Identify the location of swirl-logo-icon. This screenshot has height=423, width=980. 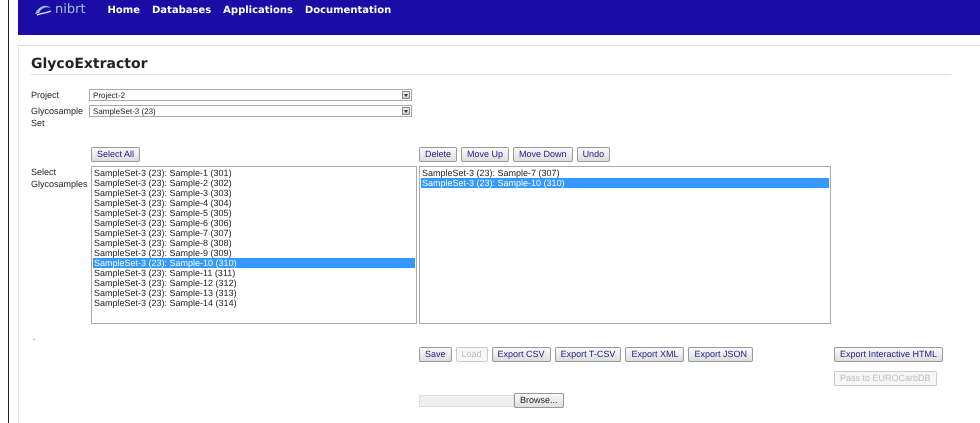
(43, 10).